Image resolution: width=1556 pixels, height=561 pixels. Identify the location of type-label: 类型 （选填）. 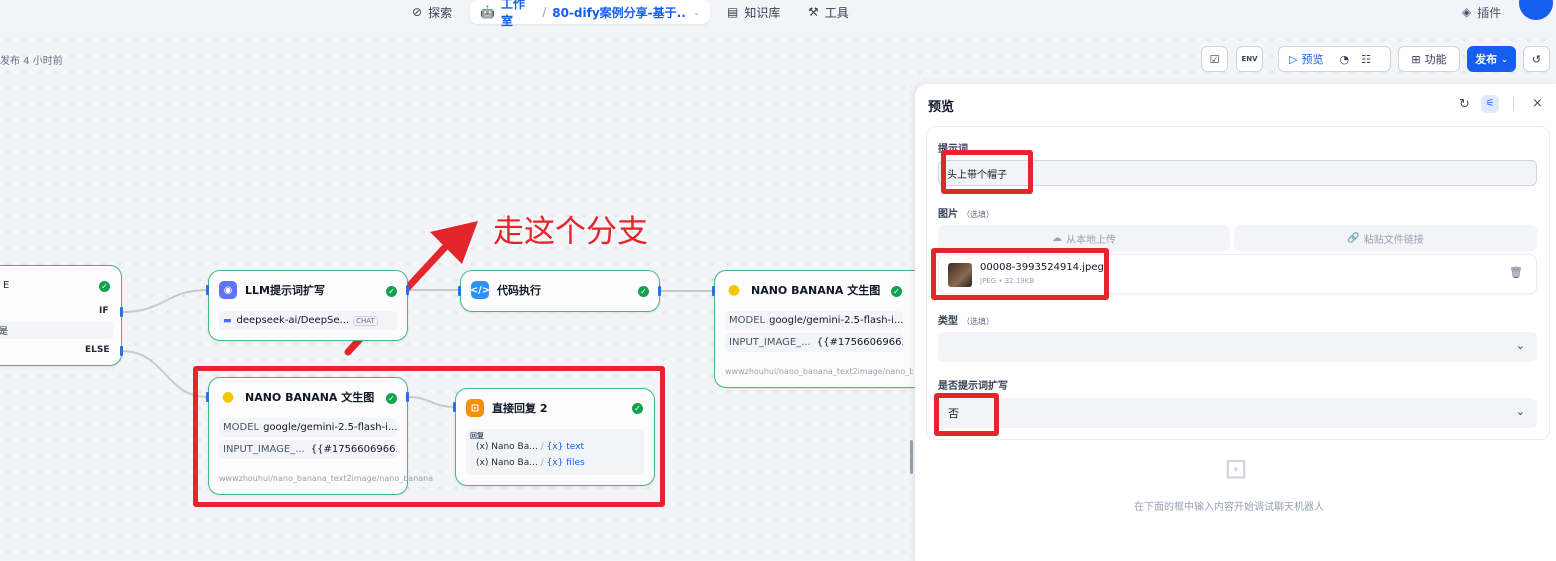
(966, 319).